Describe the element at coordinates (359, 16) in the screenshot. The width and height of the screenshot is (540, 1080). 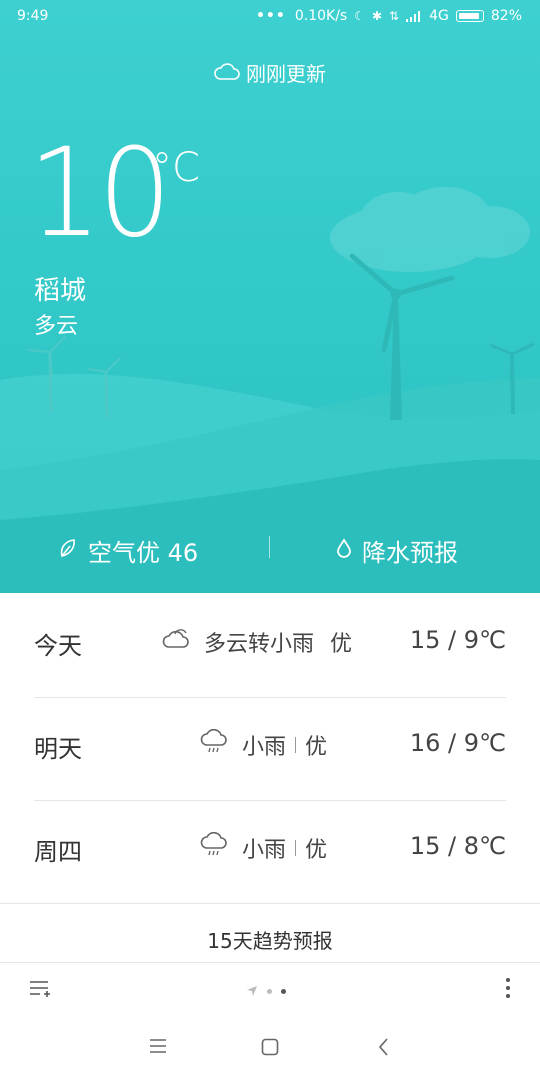
I see `moon-icon: ☾` at that location.